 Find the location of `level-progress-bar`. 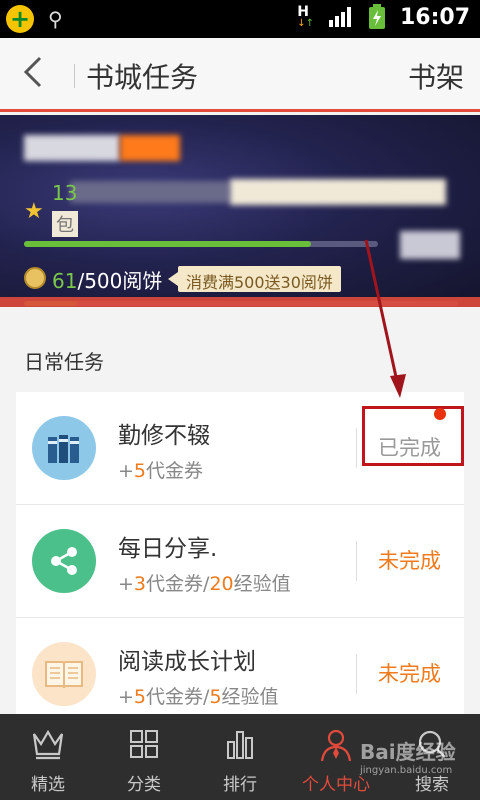

level-progress-bar is located at coordinates (201, 244).